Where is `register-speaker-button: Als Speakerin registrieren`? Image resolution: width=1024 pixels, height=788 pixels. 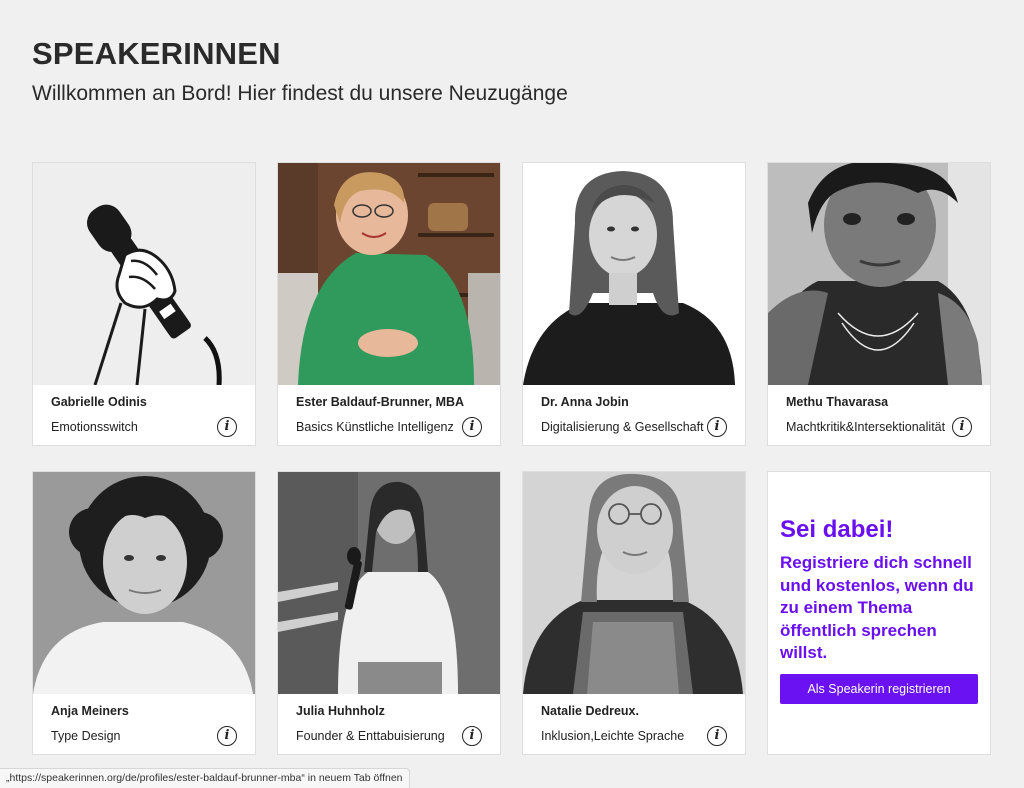 register-speaker-button: Als Speakerin registrieren is located at coordinates (879, 689).